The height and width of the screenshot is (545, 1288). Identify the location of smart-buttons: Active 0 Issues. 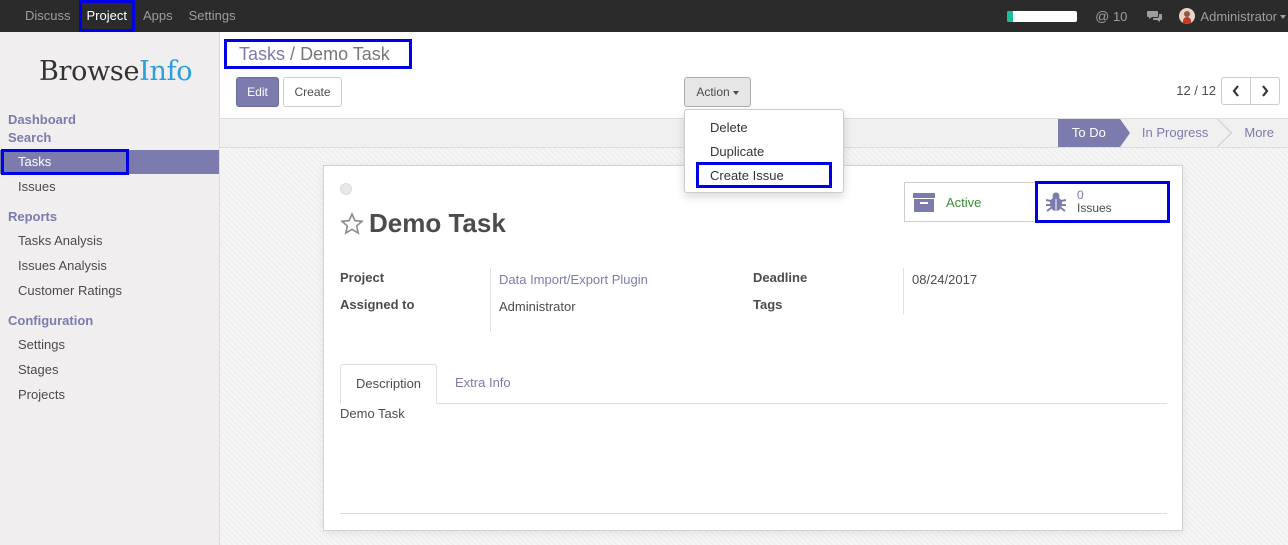
(1037, 202).